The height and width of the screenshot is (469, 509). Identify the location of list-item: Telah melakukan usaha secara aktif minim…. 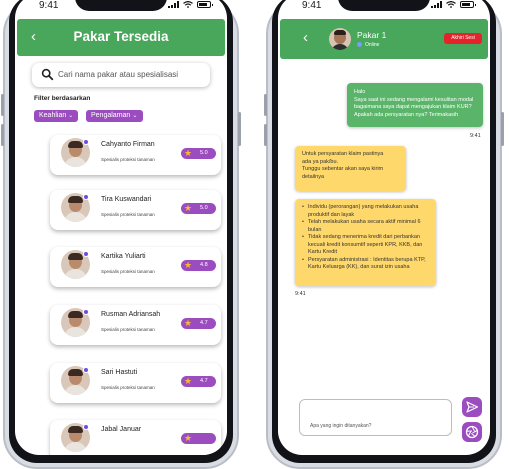
(366, 226).